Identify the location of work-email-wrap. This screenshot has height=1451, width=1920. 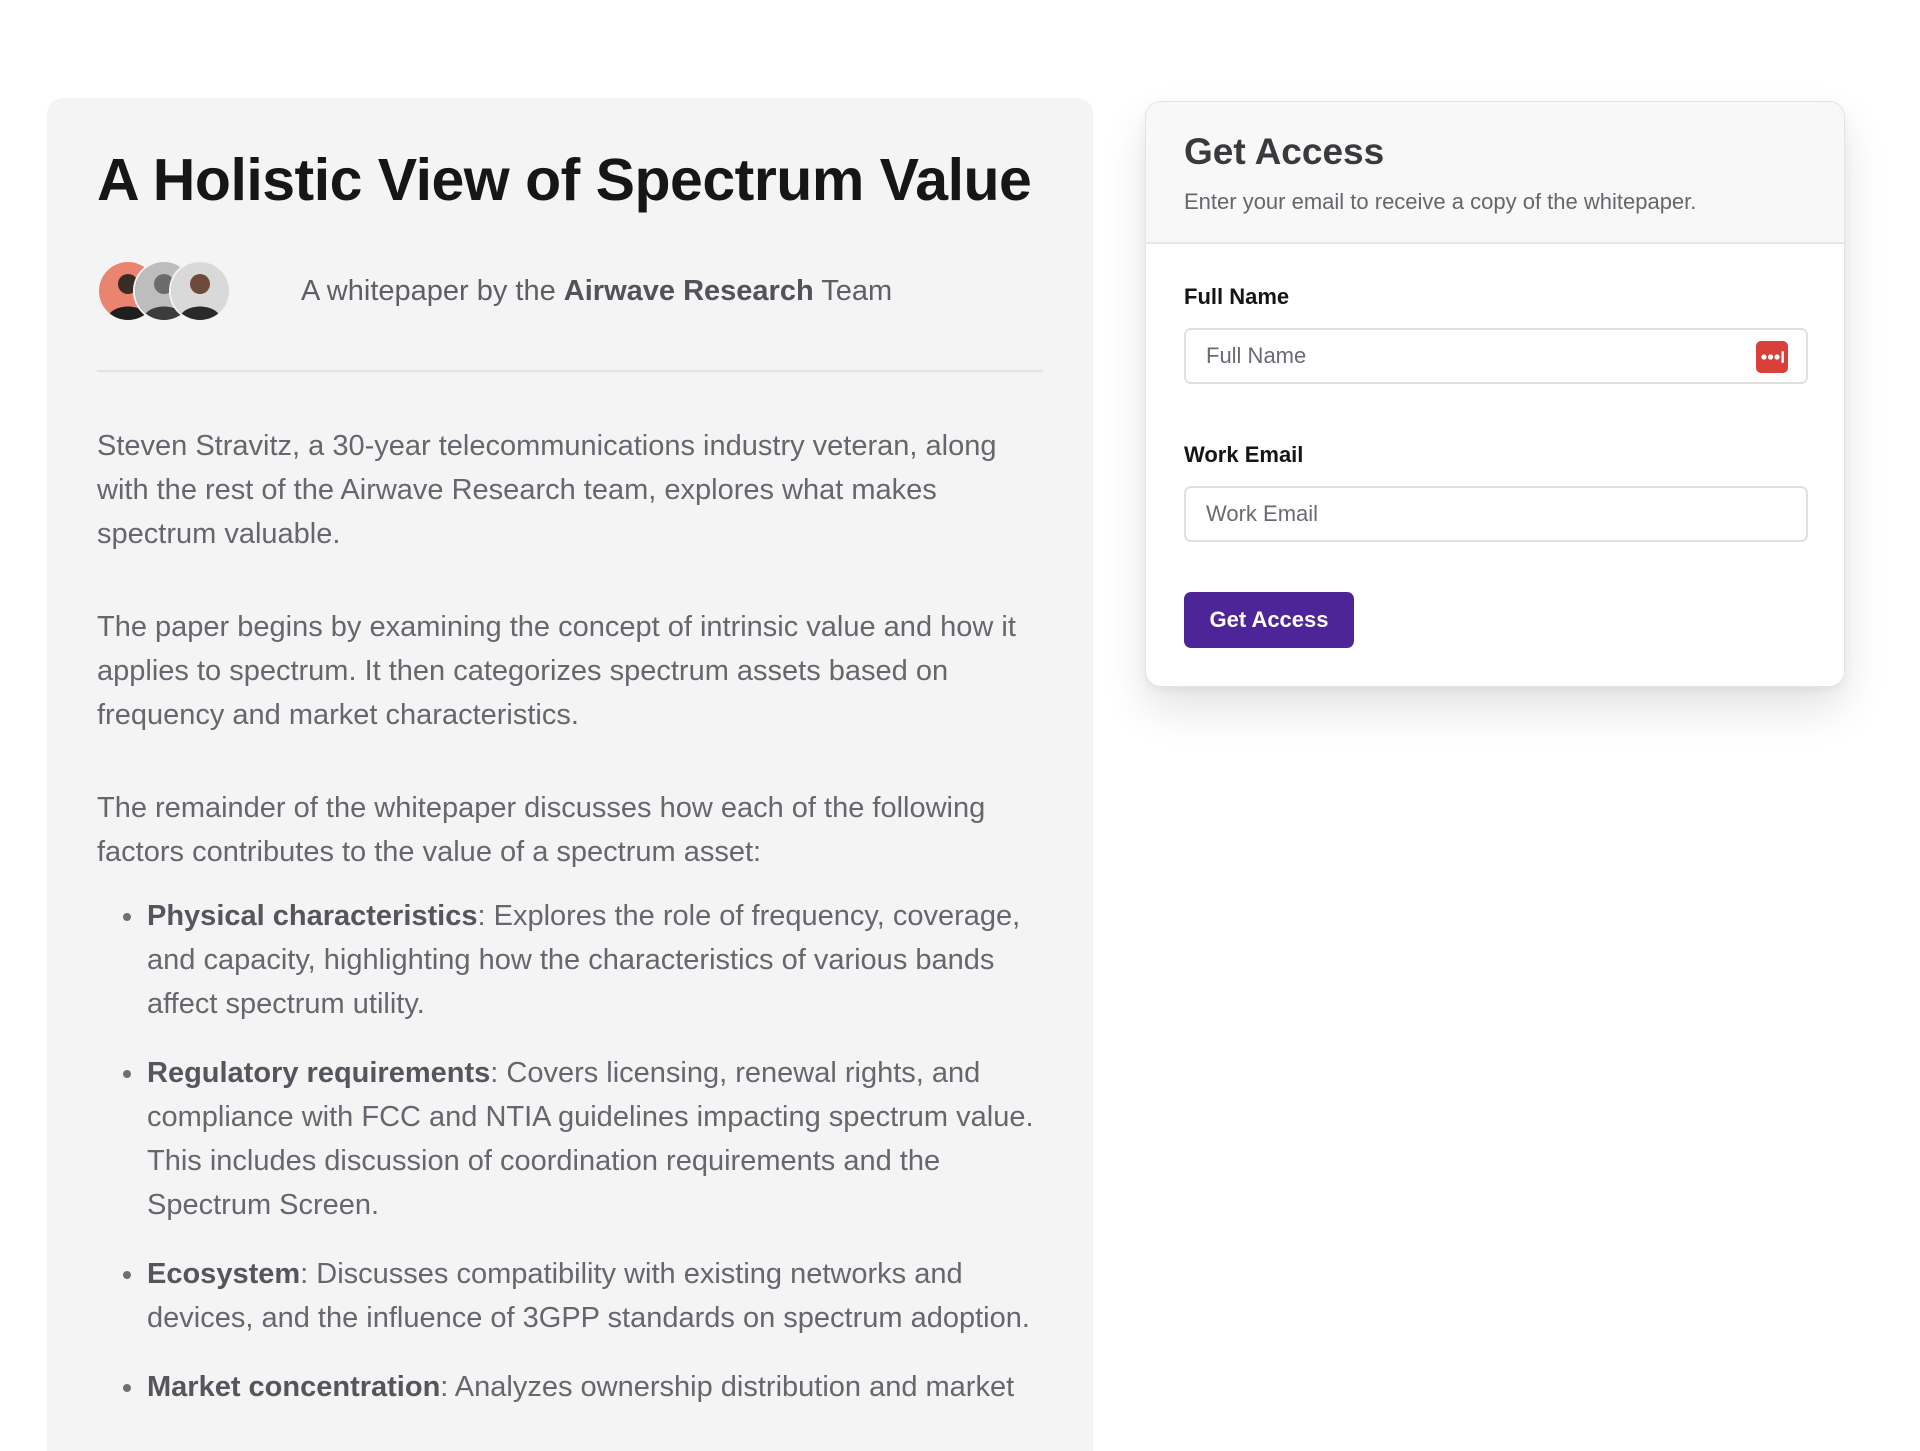
(1496, 514).